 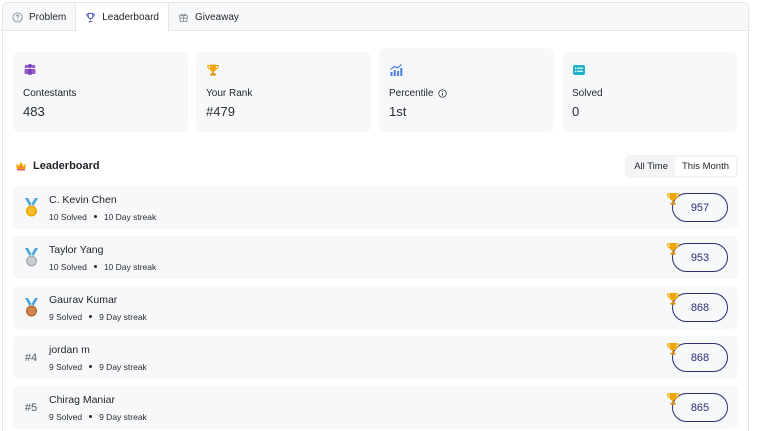 What do you see at coordinates (466, 93) in the screenshot?
I see `stat-percentile-label: Percentile` at bounding box center [466, 93].